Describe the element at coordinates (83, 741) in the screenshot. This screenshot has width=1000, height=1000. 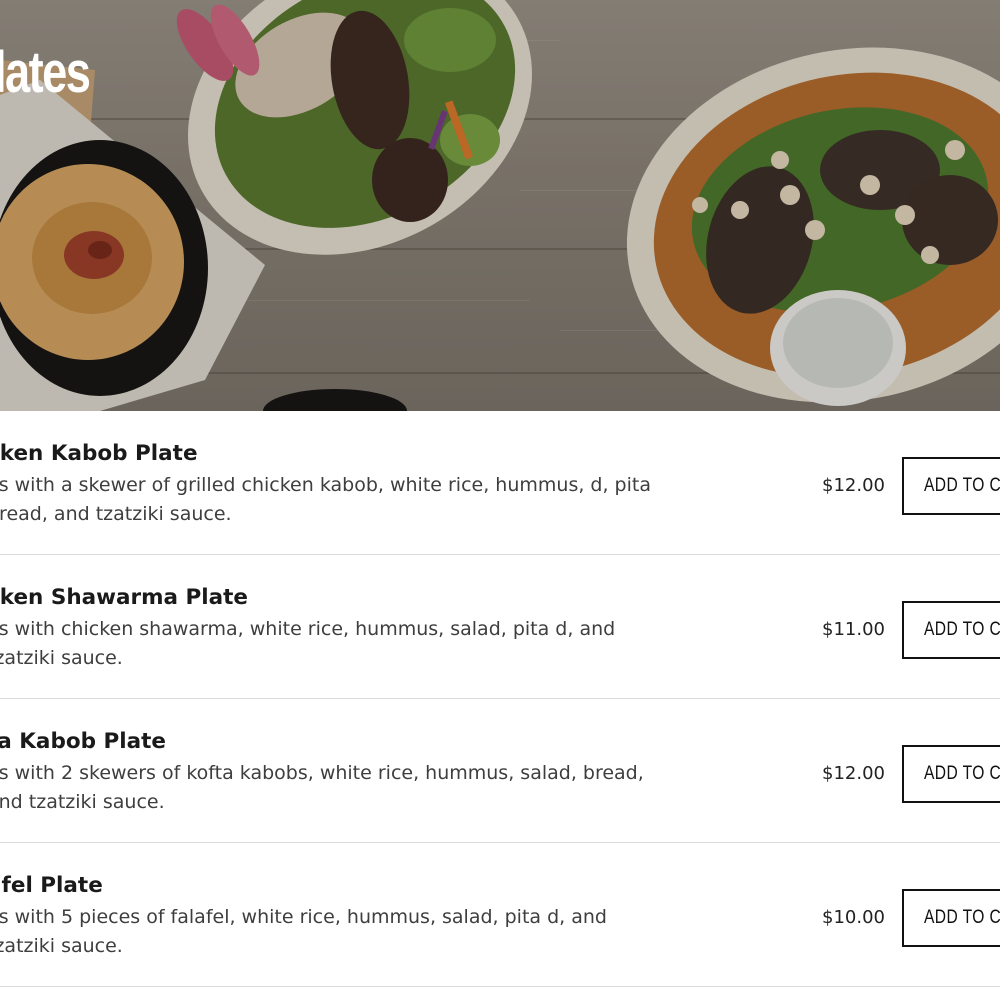
I see `menu-item-name: ta Kabob Plate` at that location.